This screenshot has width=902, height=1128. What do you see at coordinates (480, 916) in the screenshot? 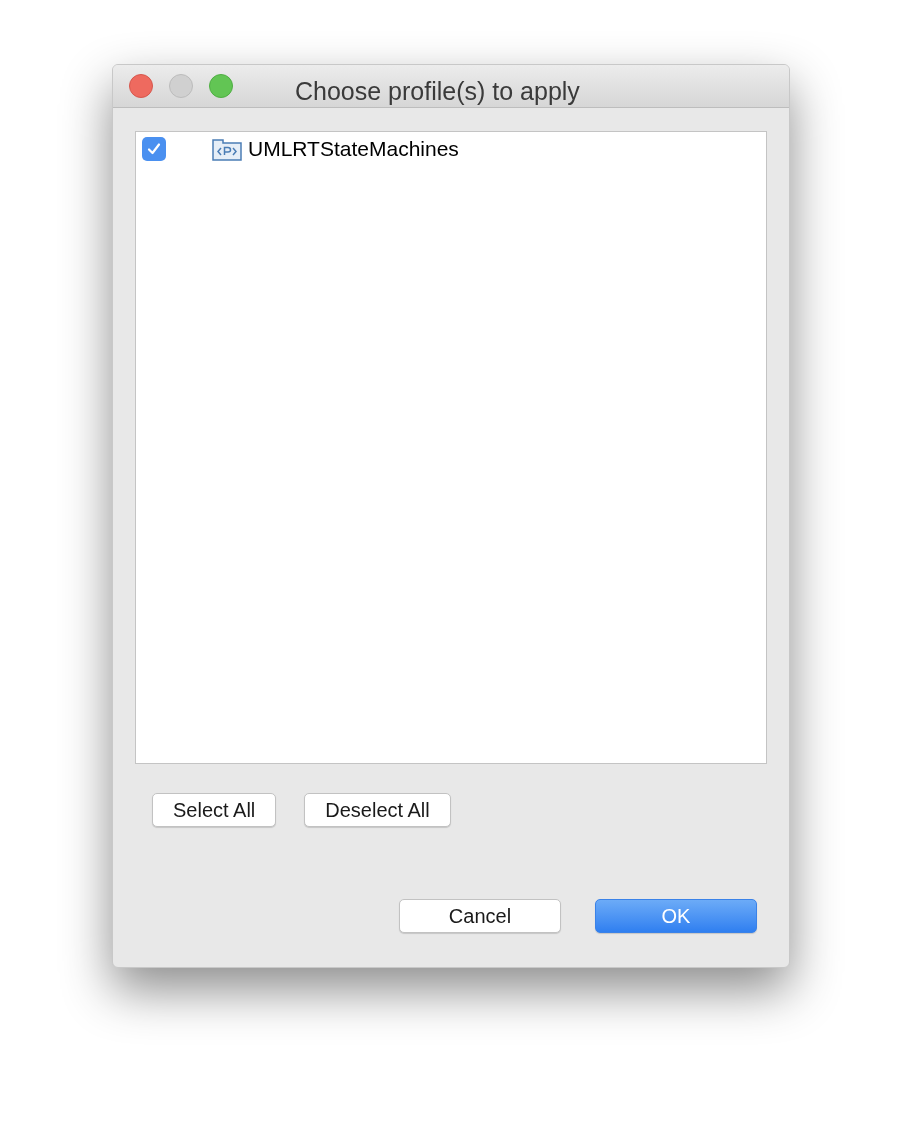
I see `dialog-button: Cancel` at bounding box center [480, 916].